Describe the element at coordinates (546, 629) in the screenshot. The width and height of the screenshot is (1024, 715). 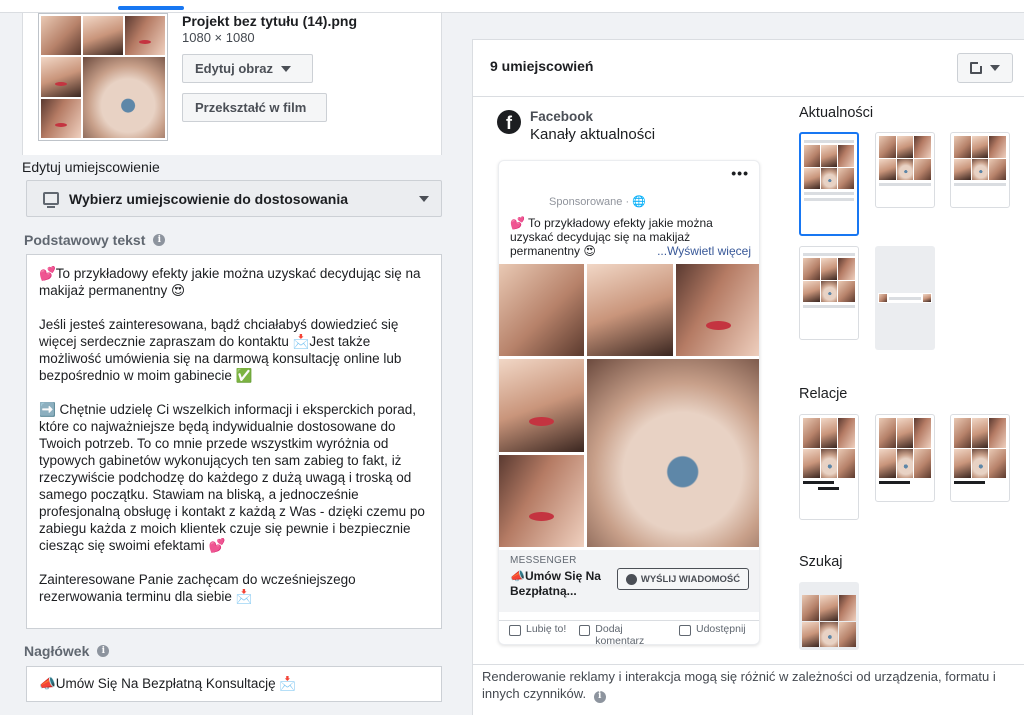
I see `like-label: Lubię to!` at that location.